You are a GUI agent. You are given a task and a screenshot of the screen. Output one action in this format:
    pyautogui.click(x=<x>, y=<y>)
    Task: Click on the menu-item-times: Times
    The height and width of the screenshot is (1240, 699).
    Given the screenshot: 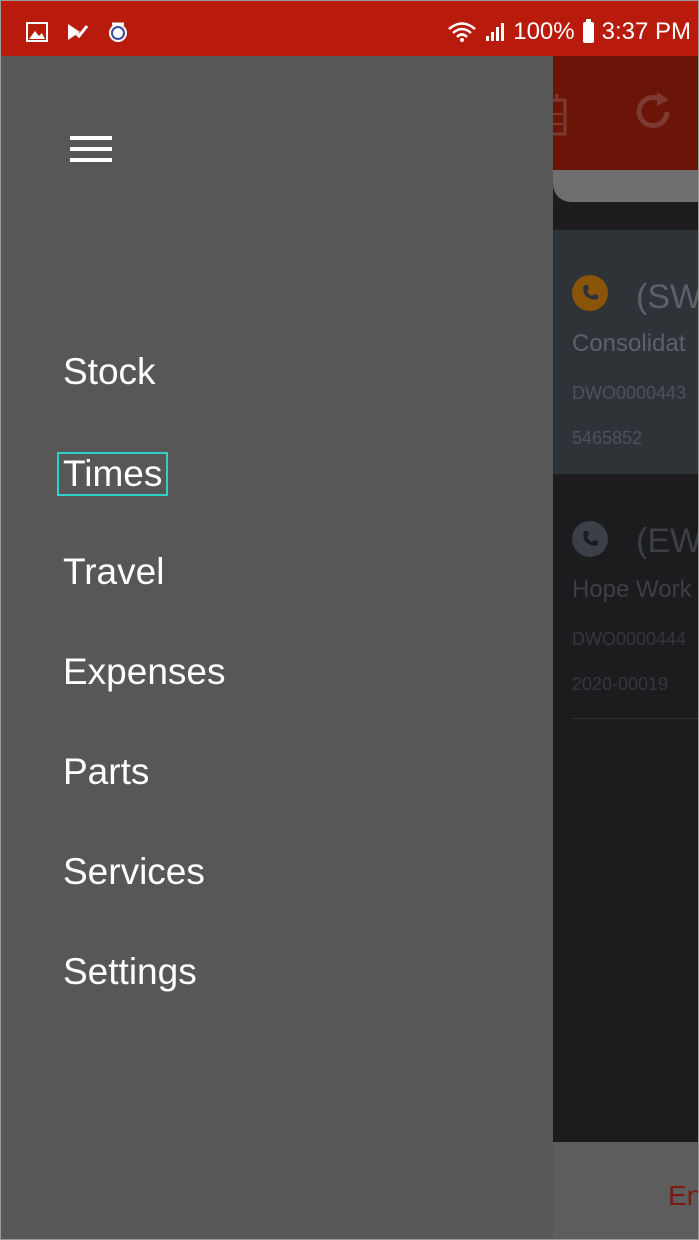 What is the action you would take?
    pyautogui.click(x=113, y=474)
    